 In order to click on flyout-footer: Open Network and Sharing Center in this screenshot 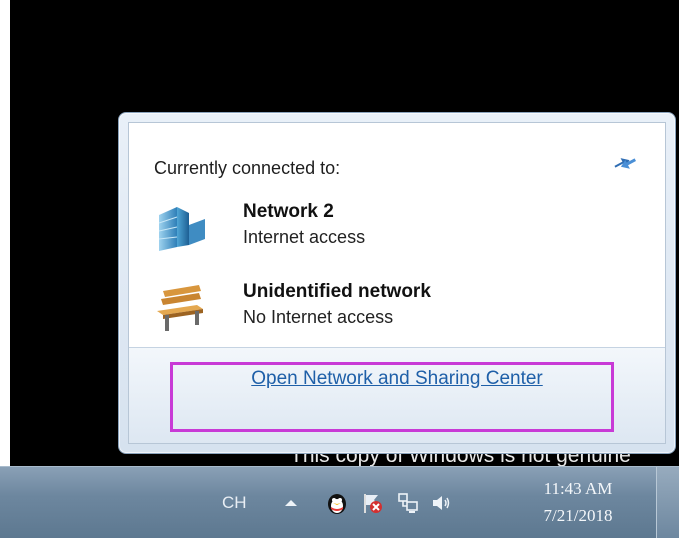, I will do `click(397, 395)`.